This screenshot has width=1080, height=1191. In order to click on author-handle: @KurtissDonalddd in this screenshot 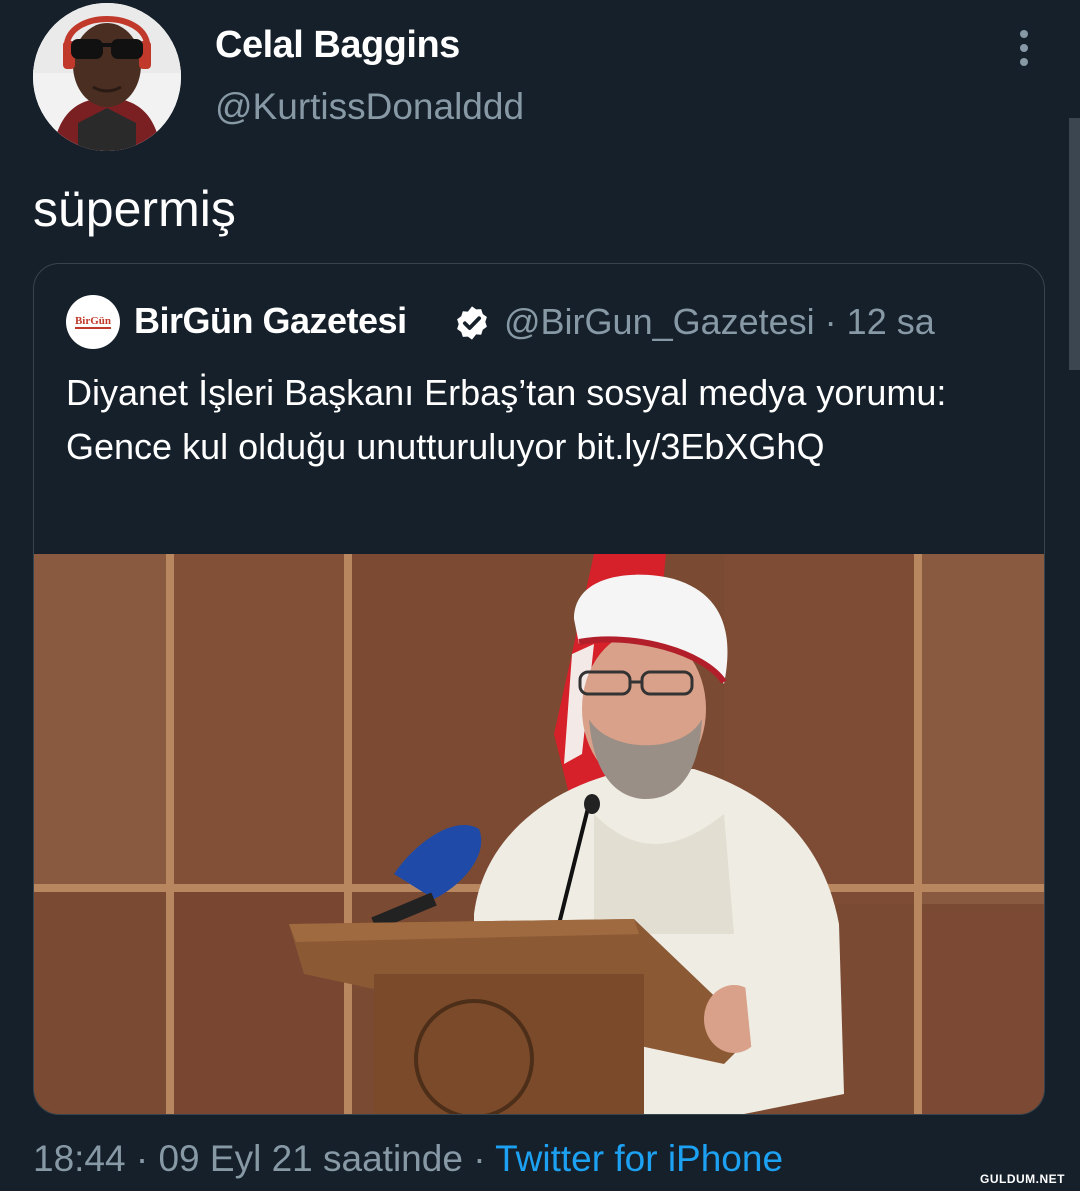, I will do `click(369, 107)`.